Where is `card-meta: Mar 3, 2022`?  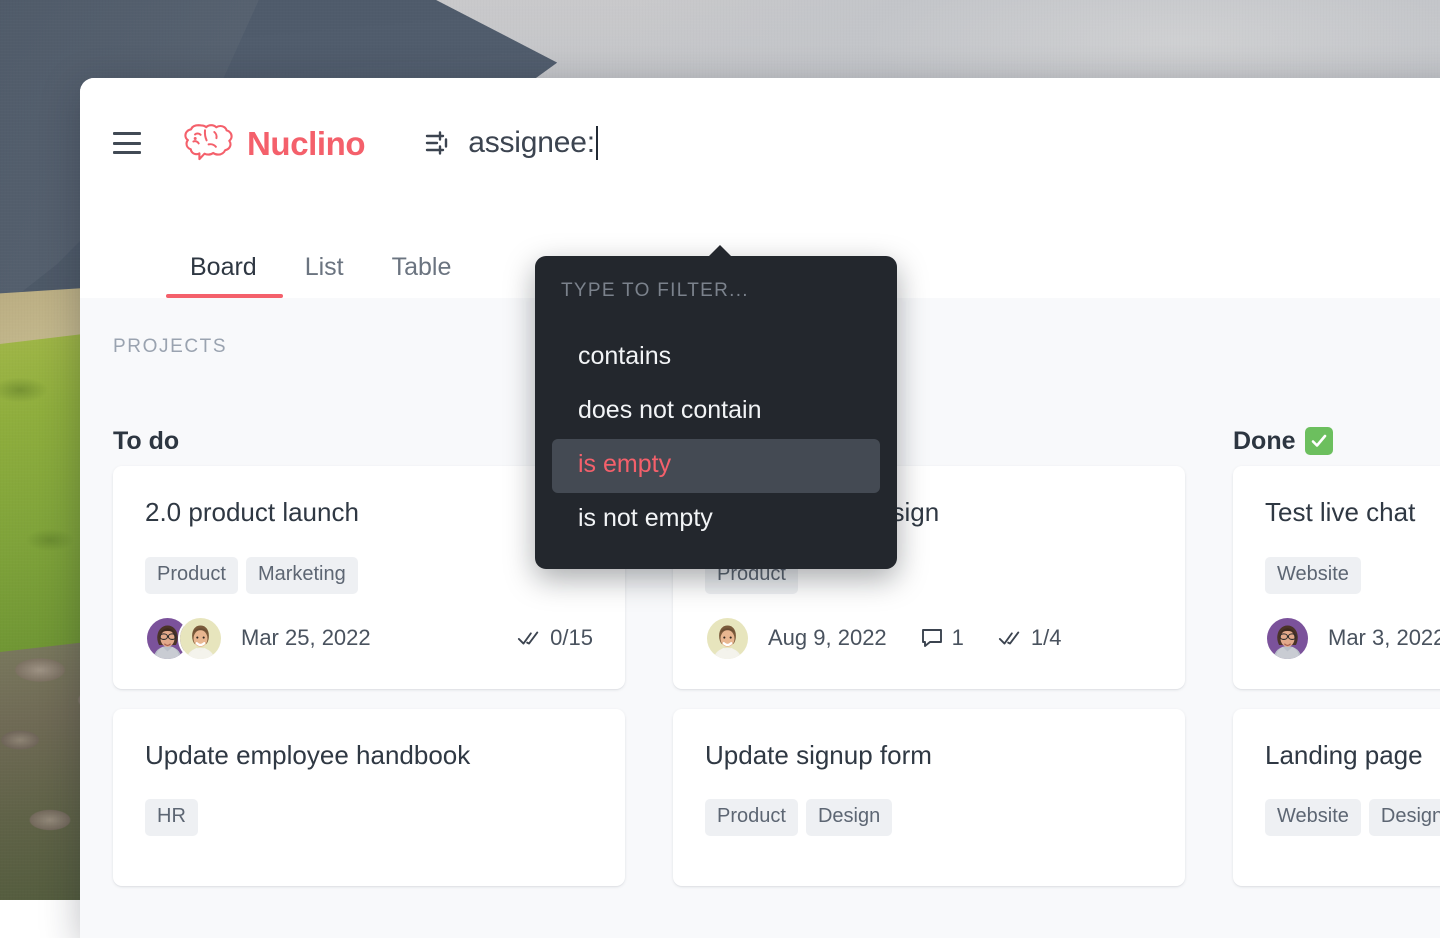
card-meta: Mar 3, 2022 is located at coordinates (1352, 638).